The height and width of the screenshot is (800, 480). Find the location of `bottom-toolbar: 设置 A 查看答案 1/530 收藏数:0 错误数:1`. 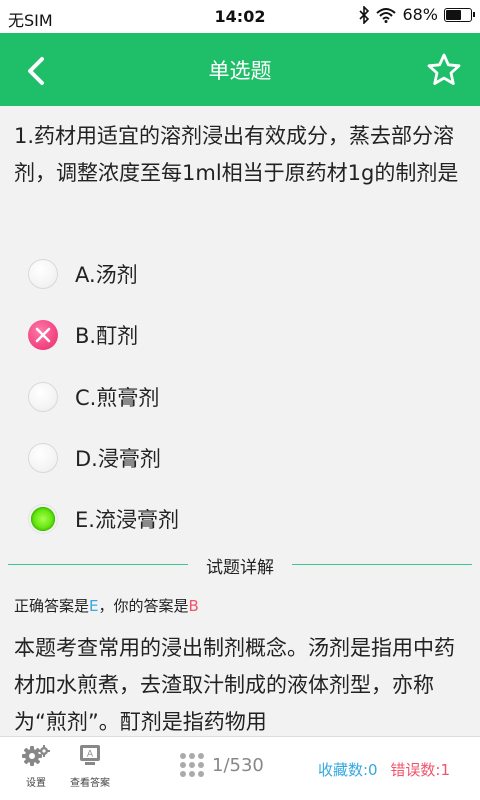

bottom-toolbar: 设置 A 查看答案 1/530 收藏数:0 错误数:1 is located at coordinates (240, 768).